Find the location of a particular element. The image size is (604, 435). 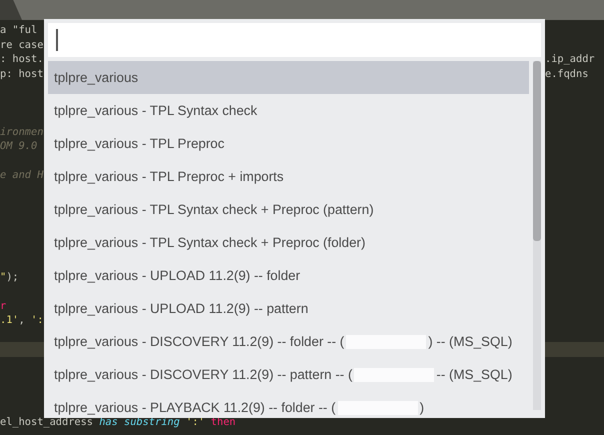

code-token: then is located at coordinates (223, 422).